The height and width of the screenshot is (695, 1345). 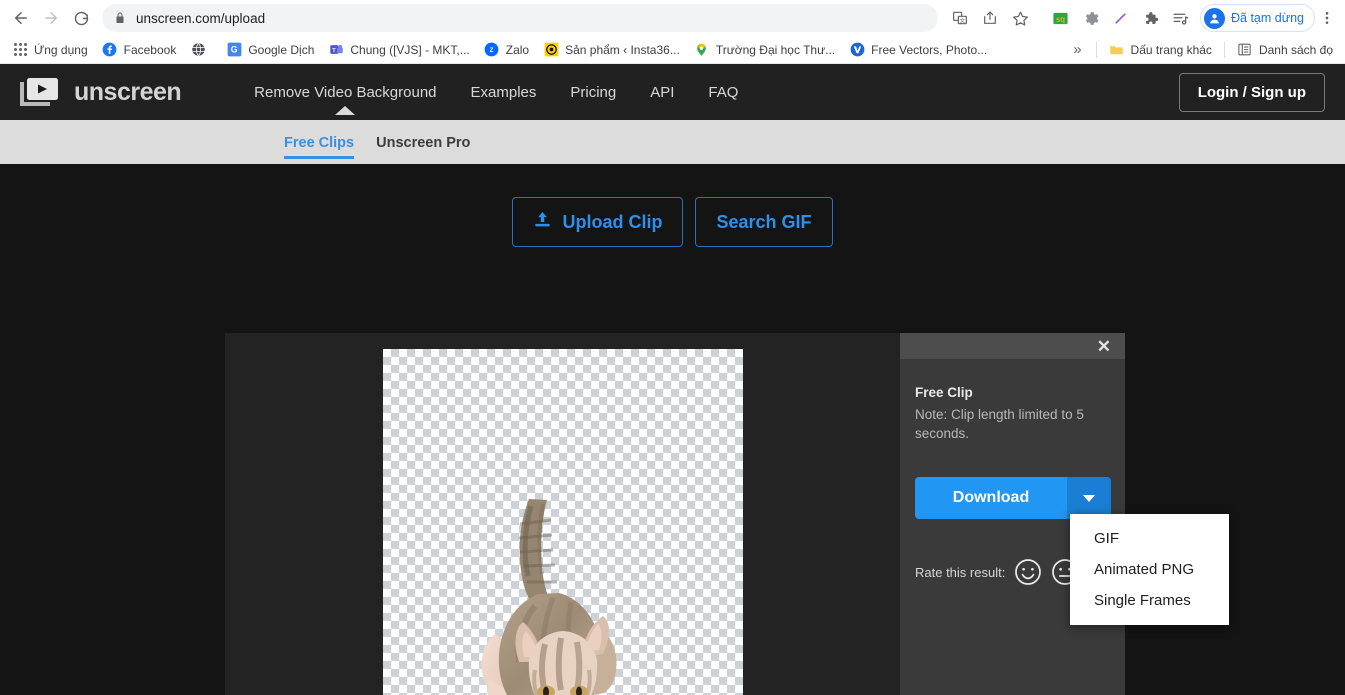 I want to click on bookmarks-overflow-button: », so click(x=1077, y=49).